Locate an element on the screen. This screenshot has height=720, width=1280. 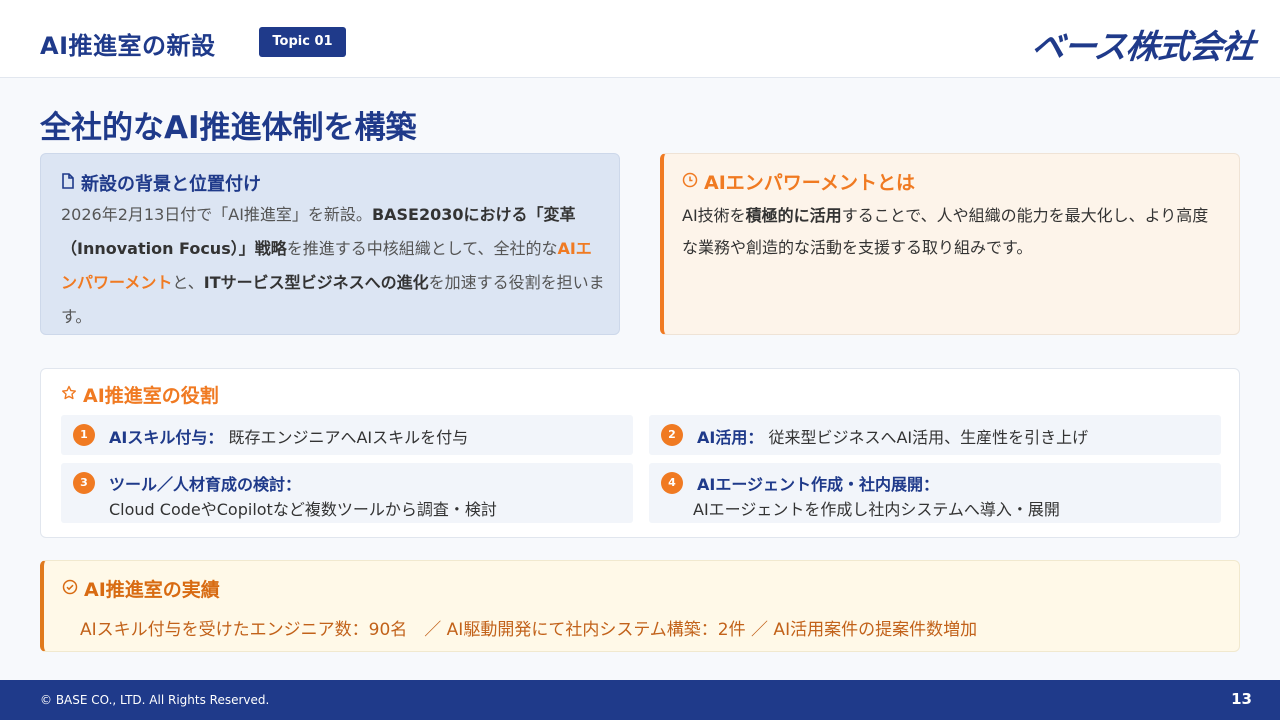
ae-text-active: 積極的に活用 is located at coordinates (793, 215).